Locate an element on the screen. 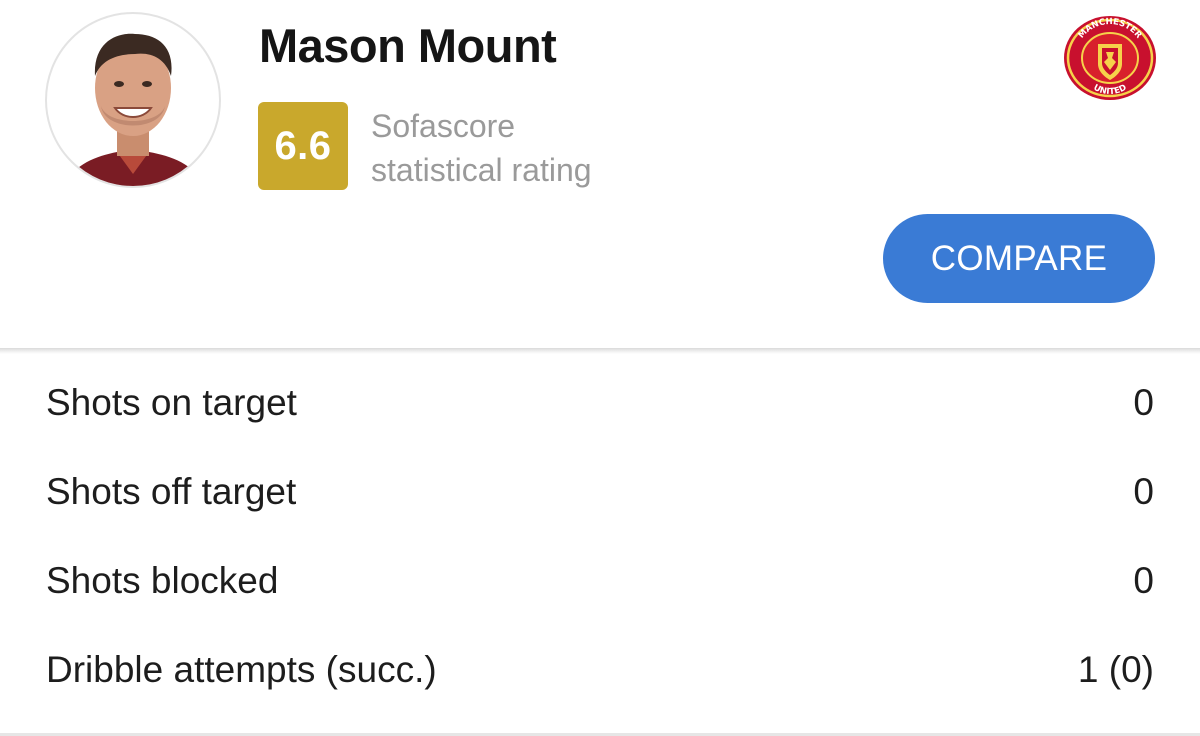  player-photo-icon is located at coordinates (134, 109).